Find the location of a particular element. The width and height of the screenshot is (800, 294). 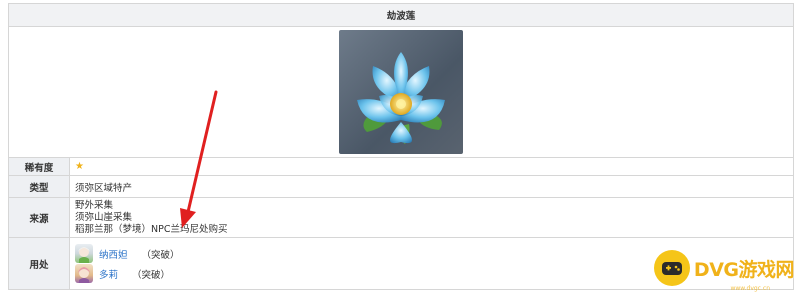

watermark-url: www.dvgc.cn is located at coordinates (750, 288).